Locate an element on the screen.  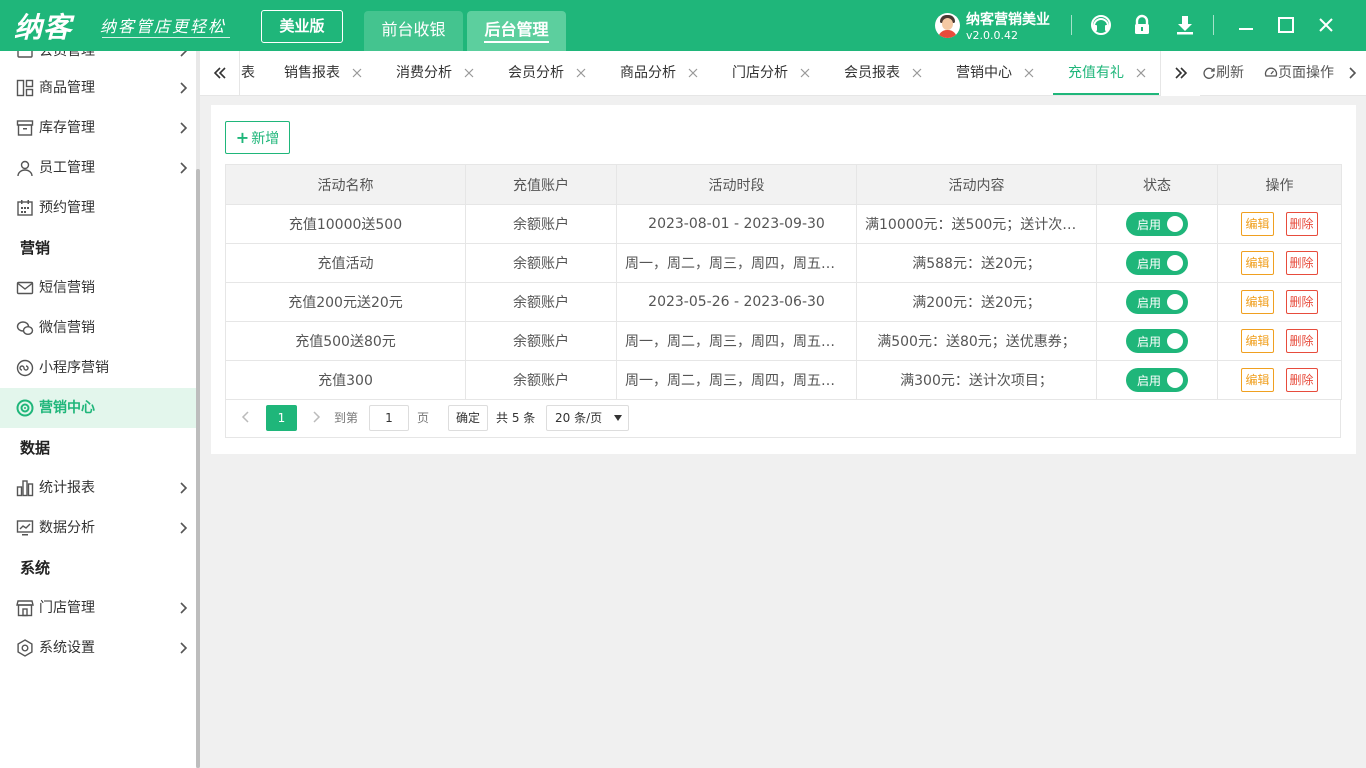
sidebar-scrollbar is located at coordinates (198, 409).